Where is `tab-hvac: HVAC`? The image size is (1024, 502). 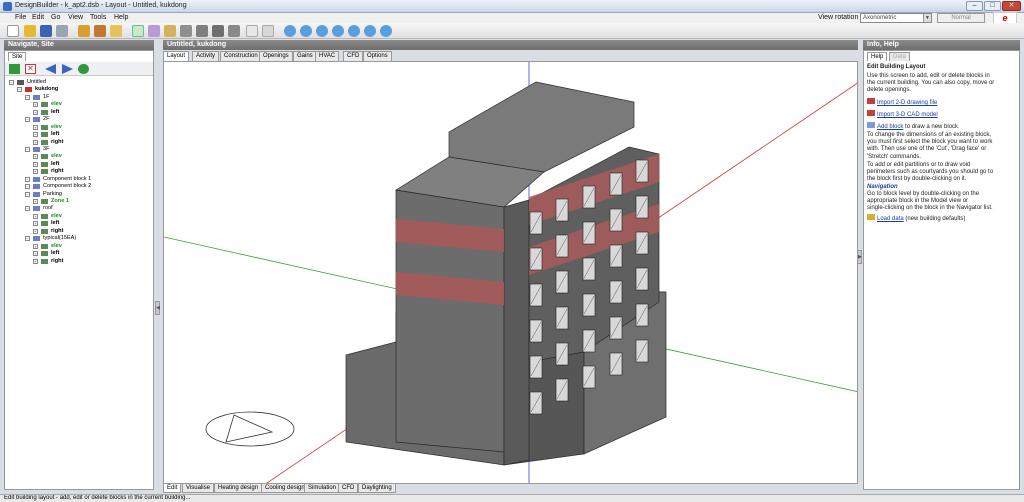
tab-hvac: HVAC is located at coordinates (327, 56).